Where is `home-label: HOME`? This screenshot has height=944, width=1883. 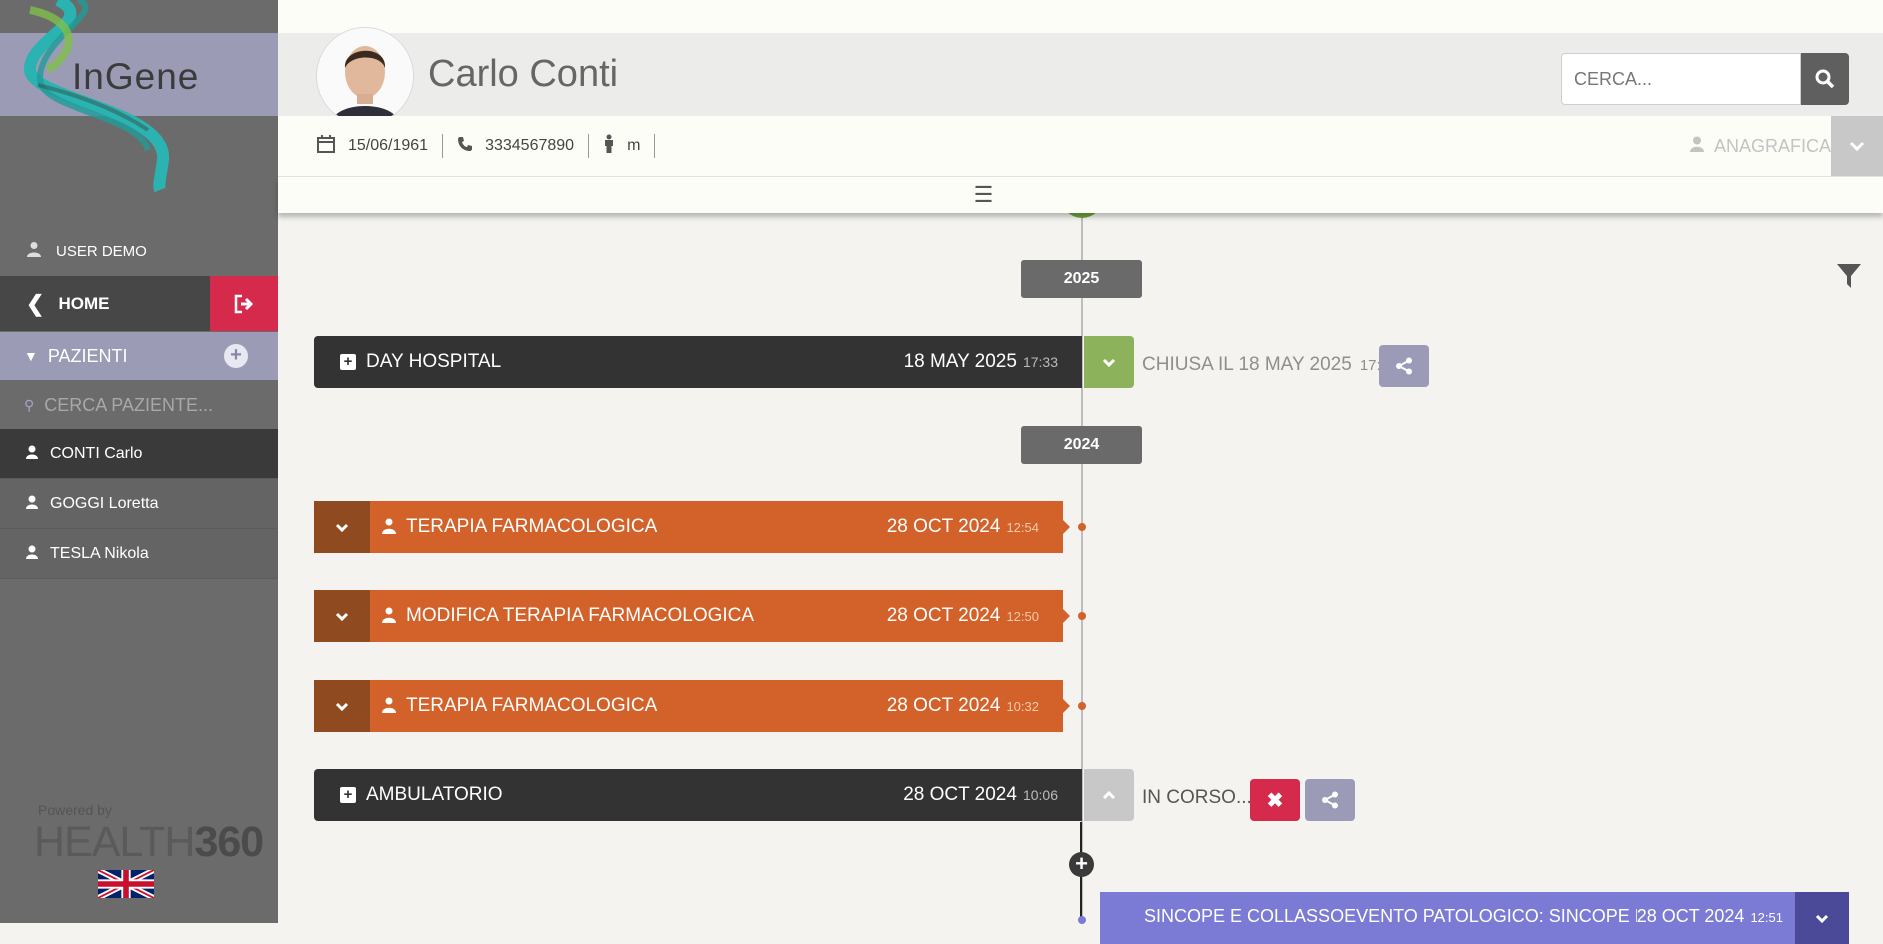 home-label: HOME is located at coordinates (84, 303).